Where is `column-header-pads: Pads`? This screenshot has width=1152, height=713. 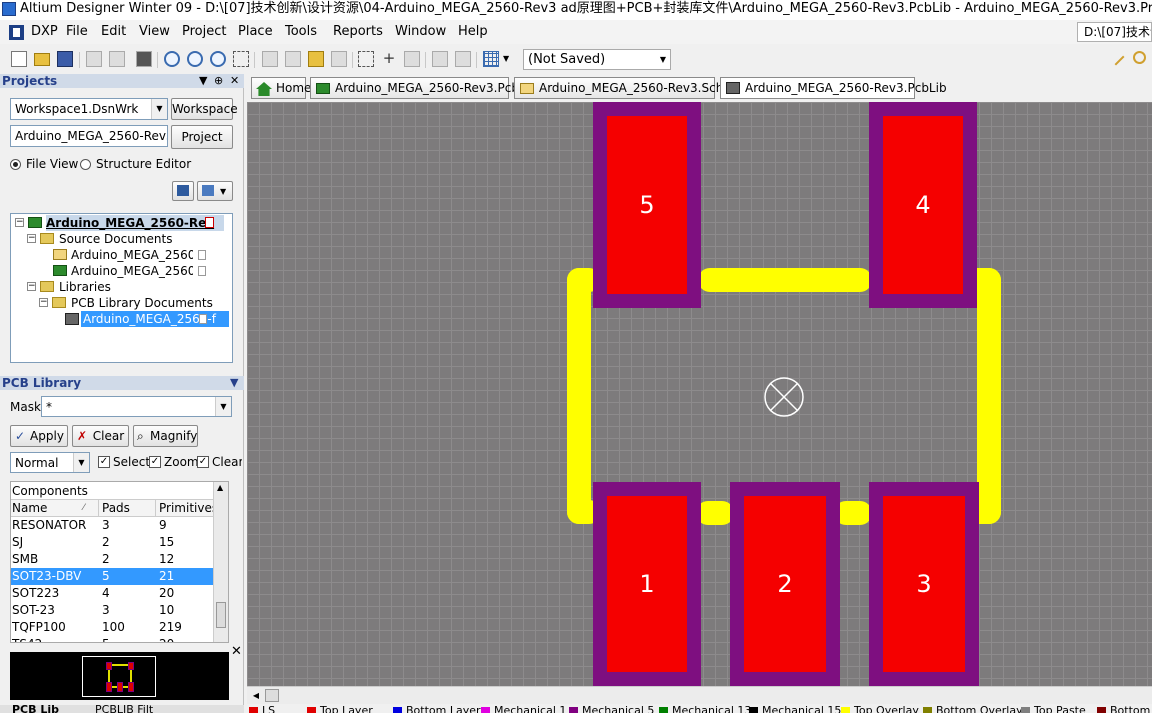 column-header-pads: Pads is located at coordinates (116, 508).